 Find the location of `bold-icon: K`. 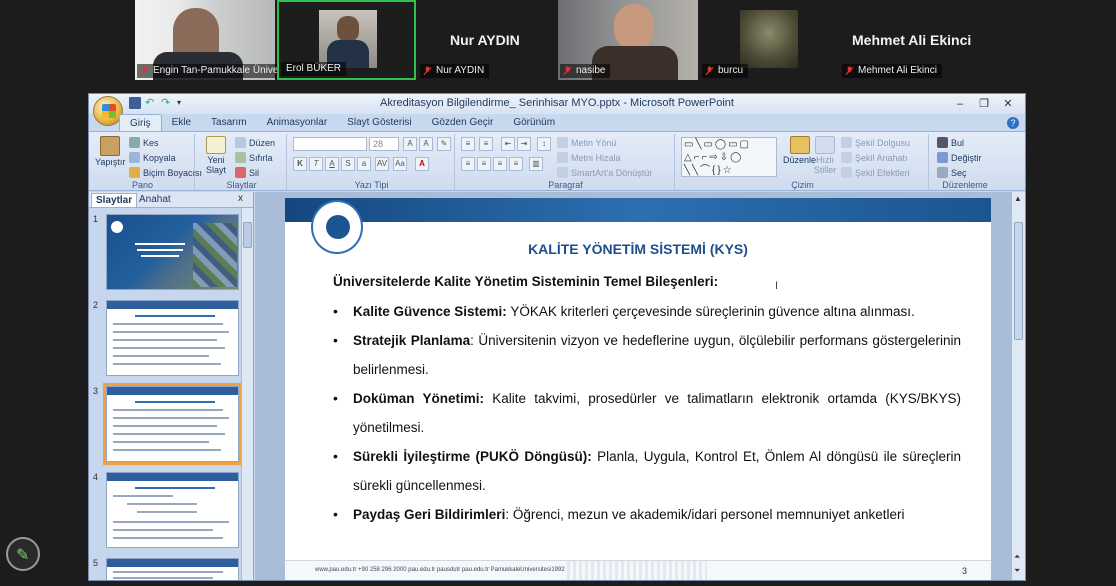

bold-icon: K is located at coordinates (300, 164).